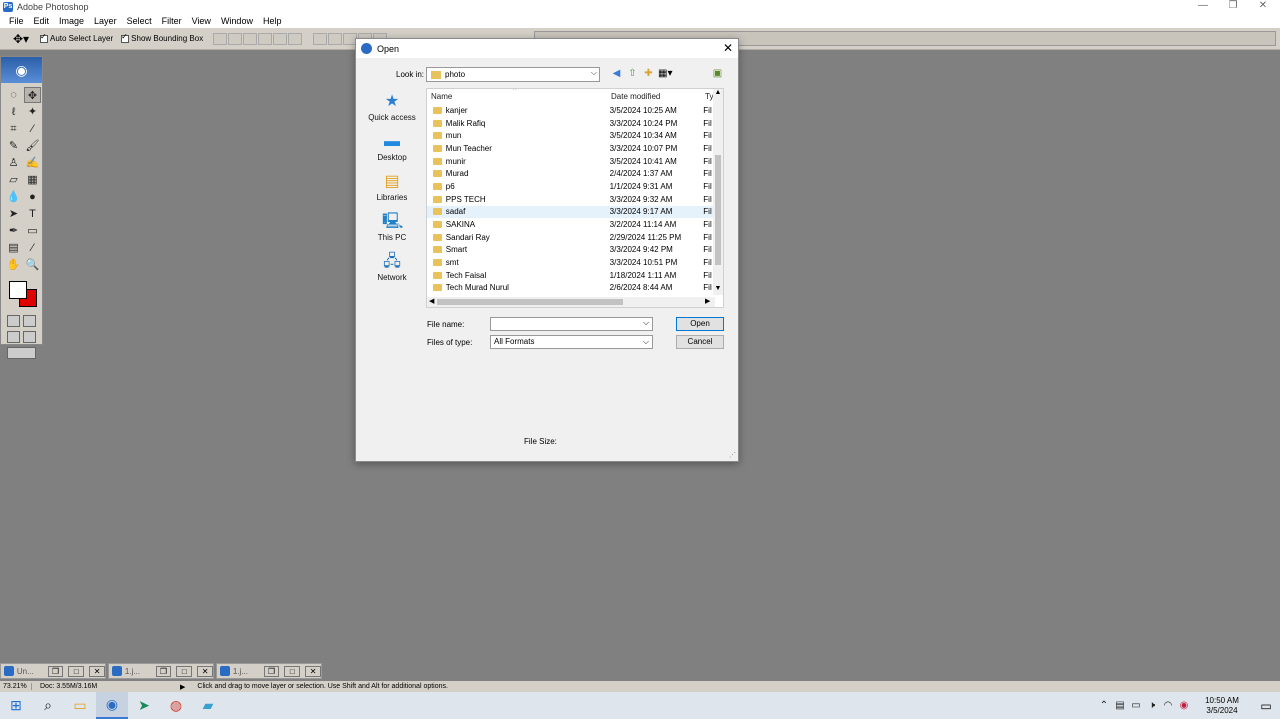  I want to click on column-name: Name, so click(518, 96).